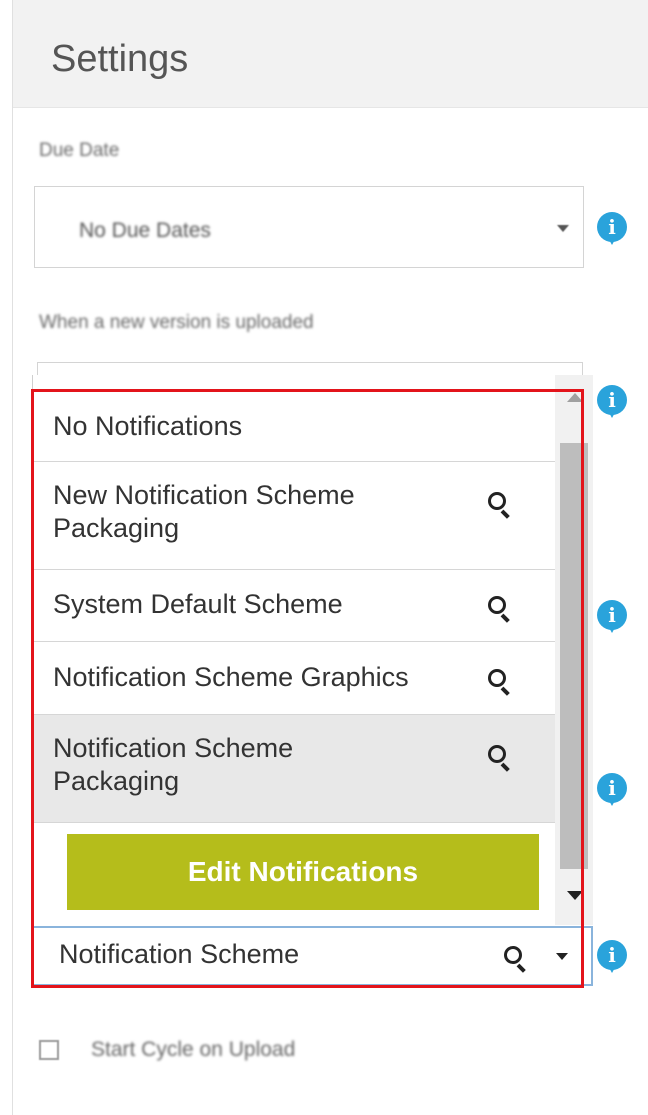  Describe the element at coordinates (575, 397) in the screenshot. I see `scroll-up-icon` at that location.